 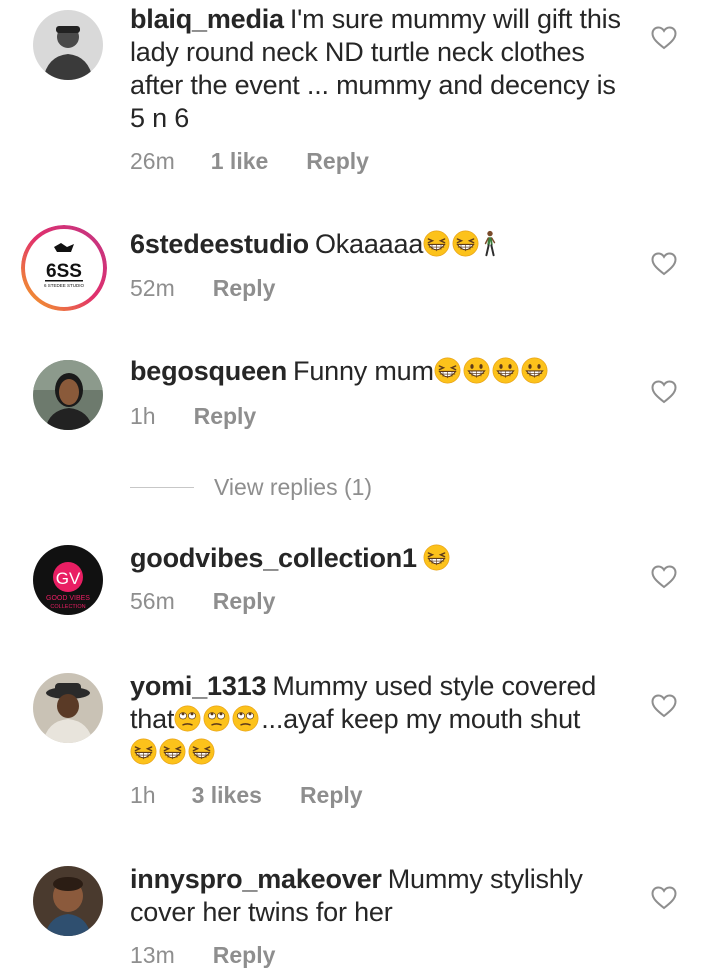 What do you see at coordinates (193, 416) in the screenshot?
I see `comment-meta: 1h Reply` at bounding box center [193, 416].